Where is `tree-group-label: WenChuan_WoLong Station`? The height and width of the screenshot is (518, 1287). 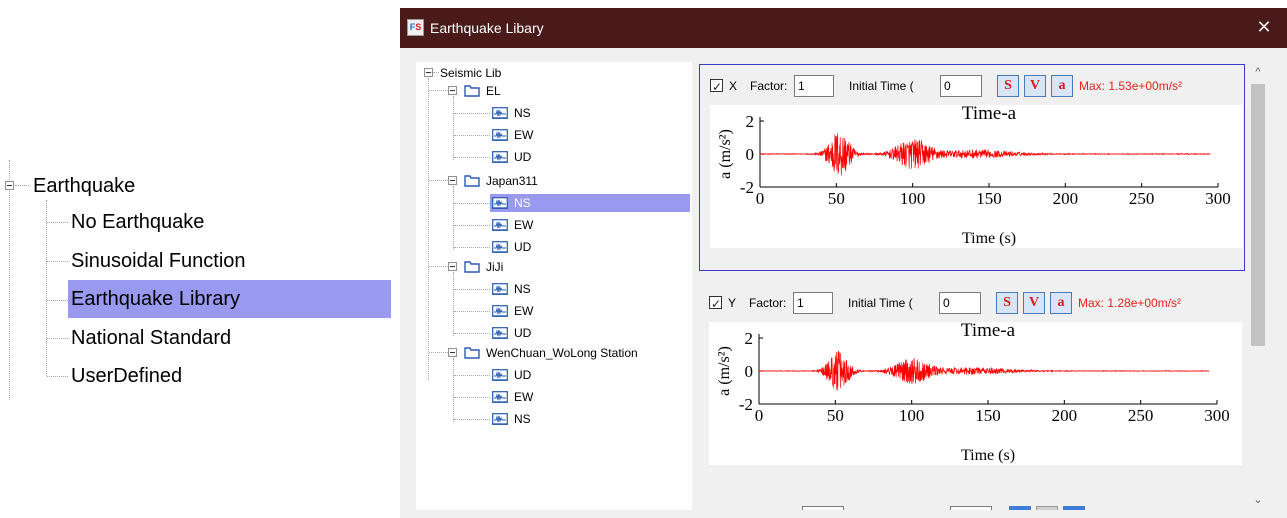
tree-group-label: WenChuan_WoLong Station is located at coordinates (562, 353).